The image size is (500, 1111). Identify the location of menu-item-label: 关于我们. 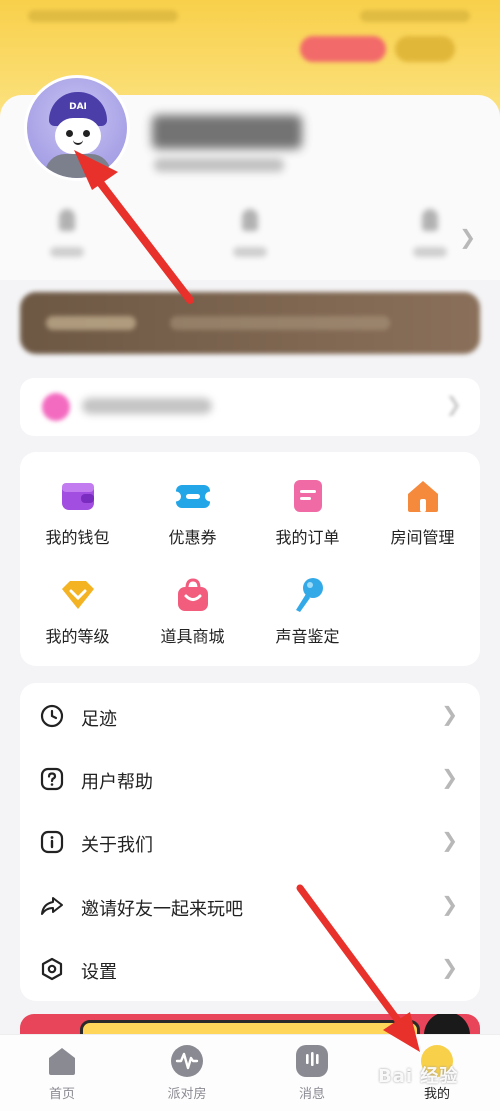
(117, 845).